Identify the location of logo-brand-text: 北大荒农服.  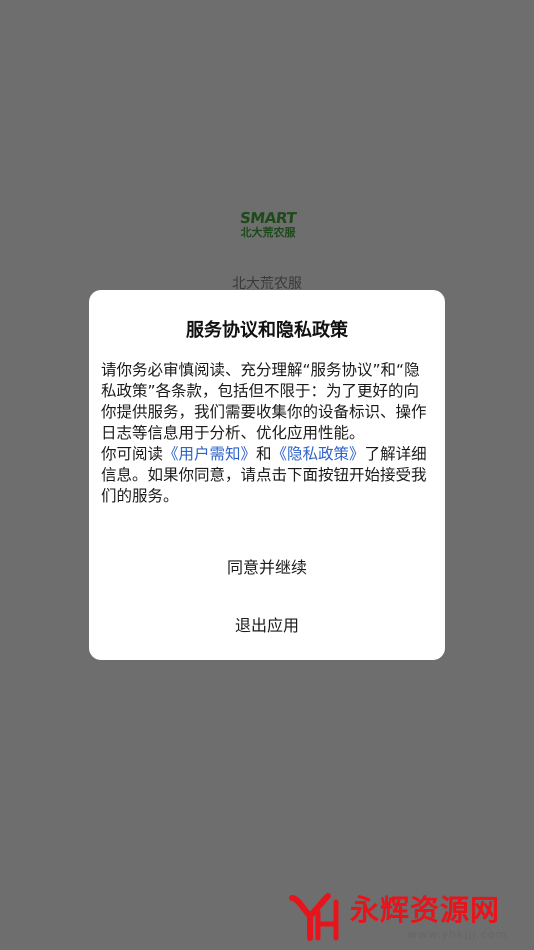
(268, 232).